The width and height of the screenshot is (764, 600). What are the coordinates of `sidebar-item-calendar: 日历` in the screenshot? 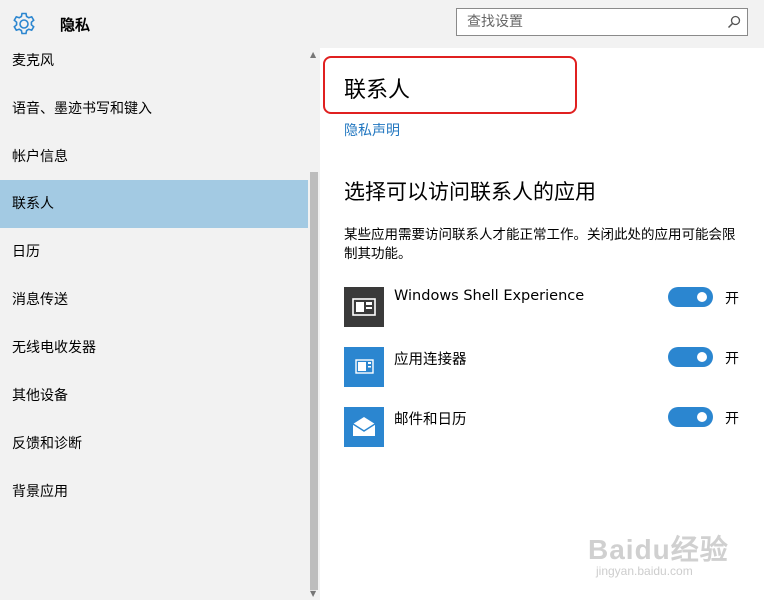 It's located at (154, 252).